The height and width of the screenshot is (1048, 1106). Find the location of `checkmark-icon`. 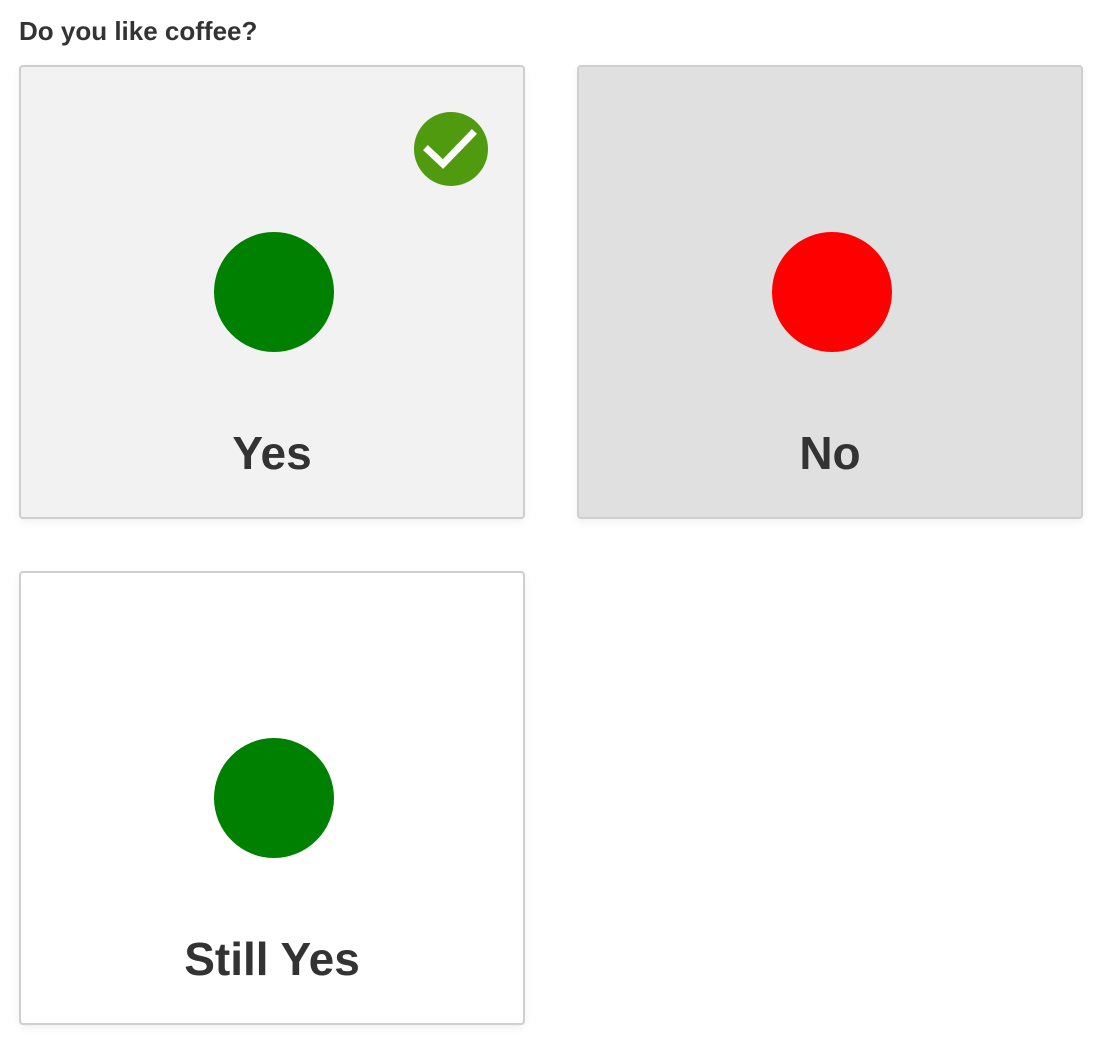

checkmark-icon is located at coordinates (450, 149).